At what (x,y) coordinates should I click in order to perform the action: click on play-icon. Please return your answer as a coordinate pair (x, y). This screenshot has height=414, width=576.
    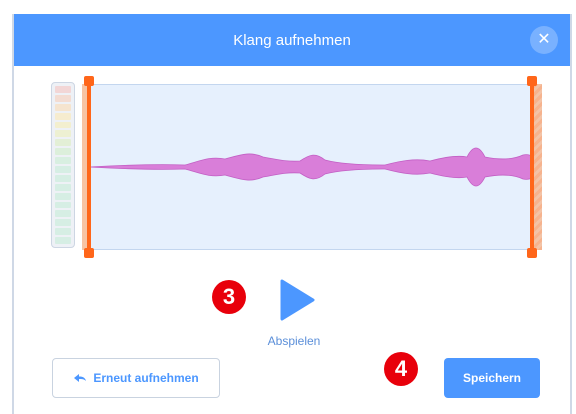
    Looking at the image, I should click on (297, 300).